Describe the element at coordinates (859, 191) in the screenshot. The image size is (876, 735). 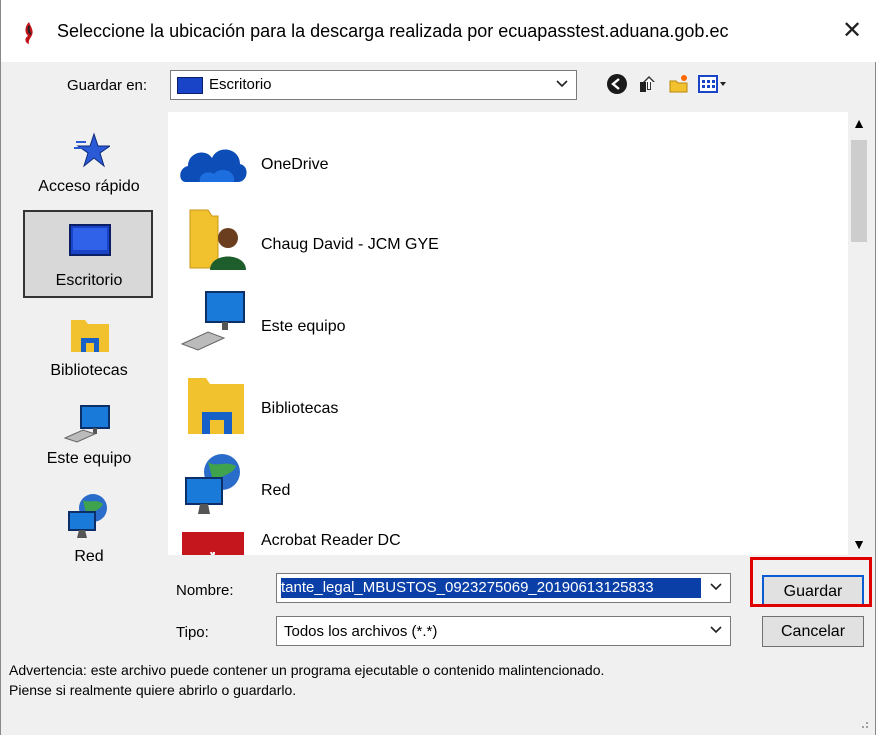
I see `scroll-thumb` at that location.